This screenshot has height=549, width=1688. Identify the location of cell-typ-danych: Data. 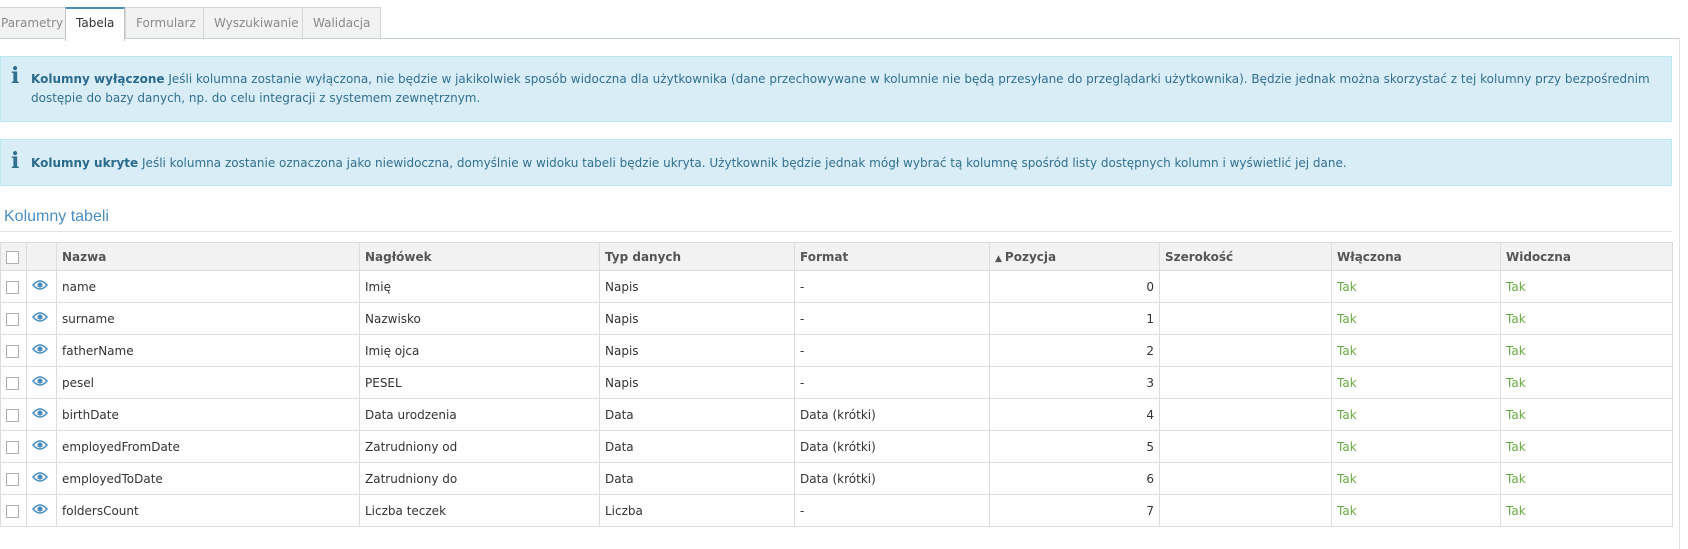
(697, 414).